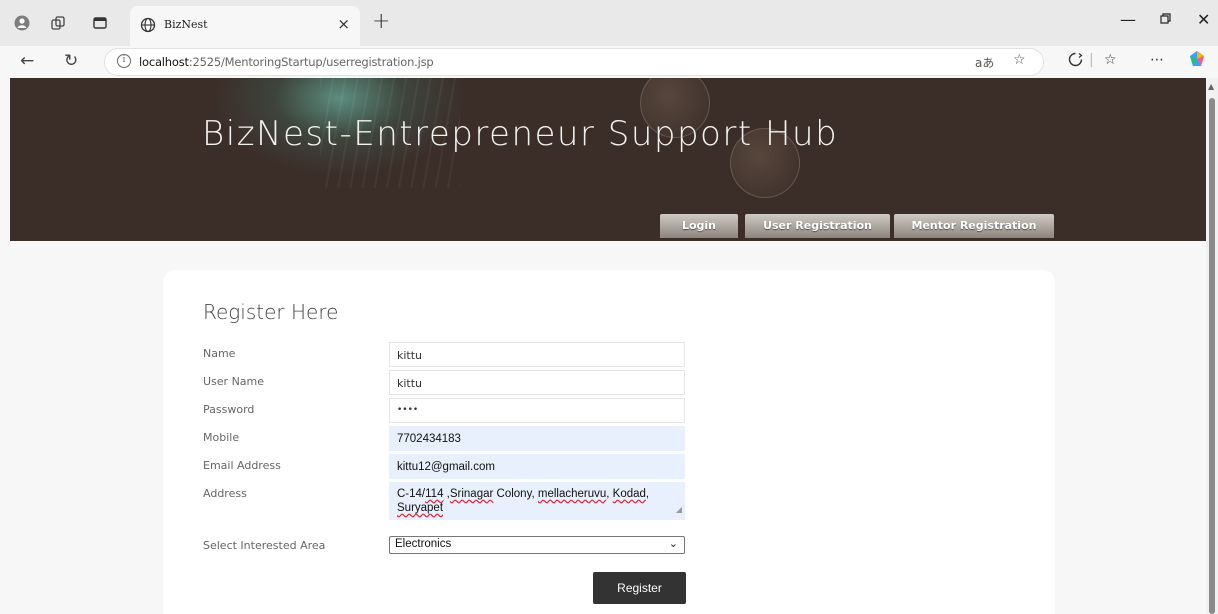 The image size is (1218, 614). I want to click on mobile-label: Mobile, so click(221, 437).